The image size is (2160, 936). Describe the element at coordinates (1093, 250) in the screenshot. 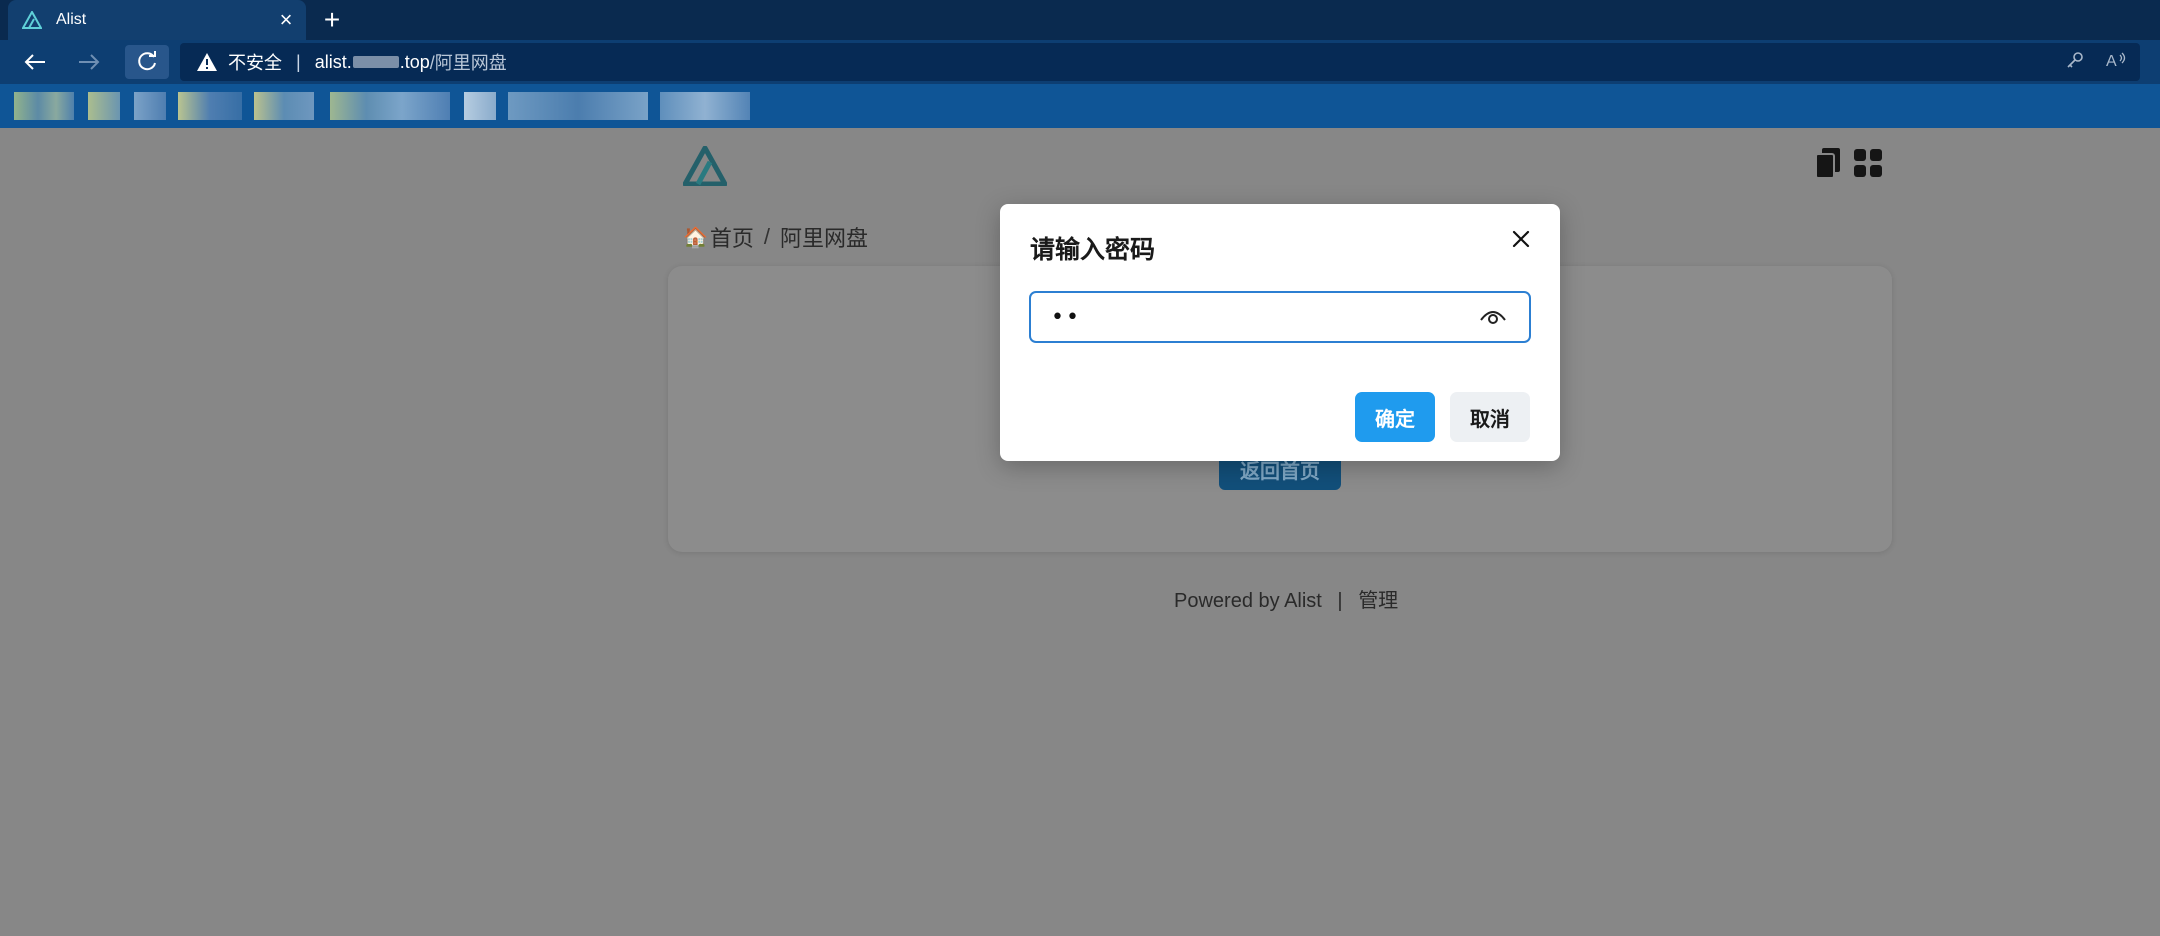

I see `dialog-title: 请输入密码` at that location.